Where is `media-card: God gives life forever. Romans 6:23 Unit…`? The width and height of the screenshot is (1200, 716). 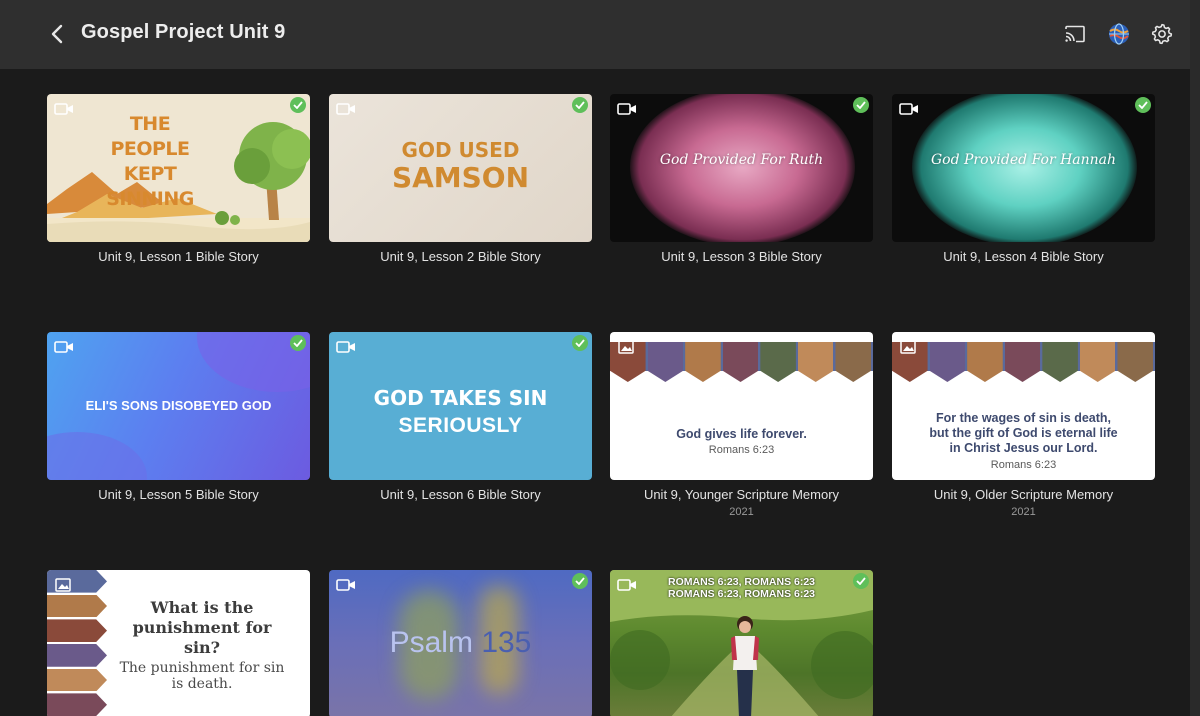 media-card: God gives life forever. Romans 6:23 Unit… is located at coordinates (741, 425).